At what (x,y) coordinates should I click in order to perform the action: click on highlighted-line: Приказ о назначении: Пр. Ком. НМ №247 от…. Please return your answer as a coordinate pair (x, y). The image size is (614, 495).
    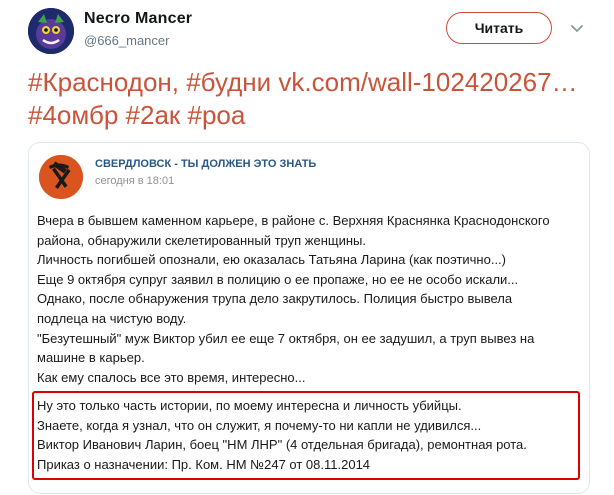
    Looking at the image, I should click on (204, 464).